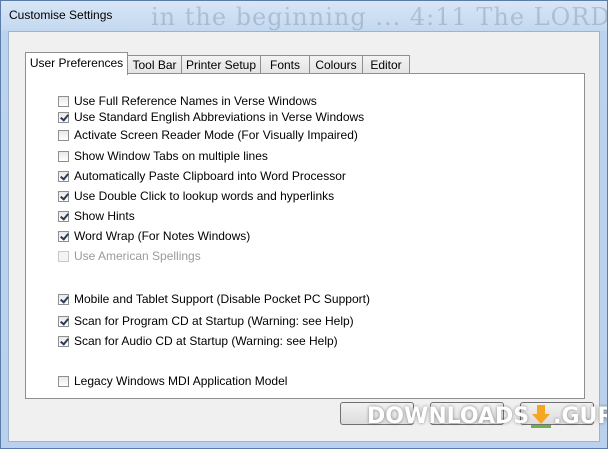 This screenshot has height=449, width=608. Describe the element at coordinates (285, 64) in the screenshot. I see `tab-fonts: Fonts` at that location.